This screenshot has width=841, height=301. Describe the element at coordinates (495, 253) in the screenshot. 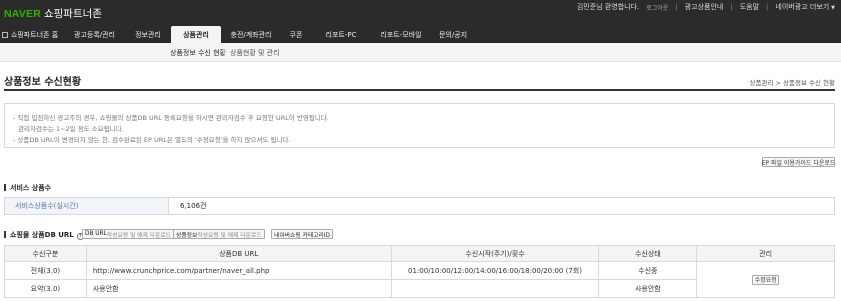

I see `col-schedule: 수신시작(주기)/횟수` at that location.